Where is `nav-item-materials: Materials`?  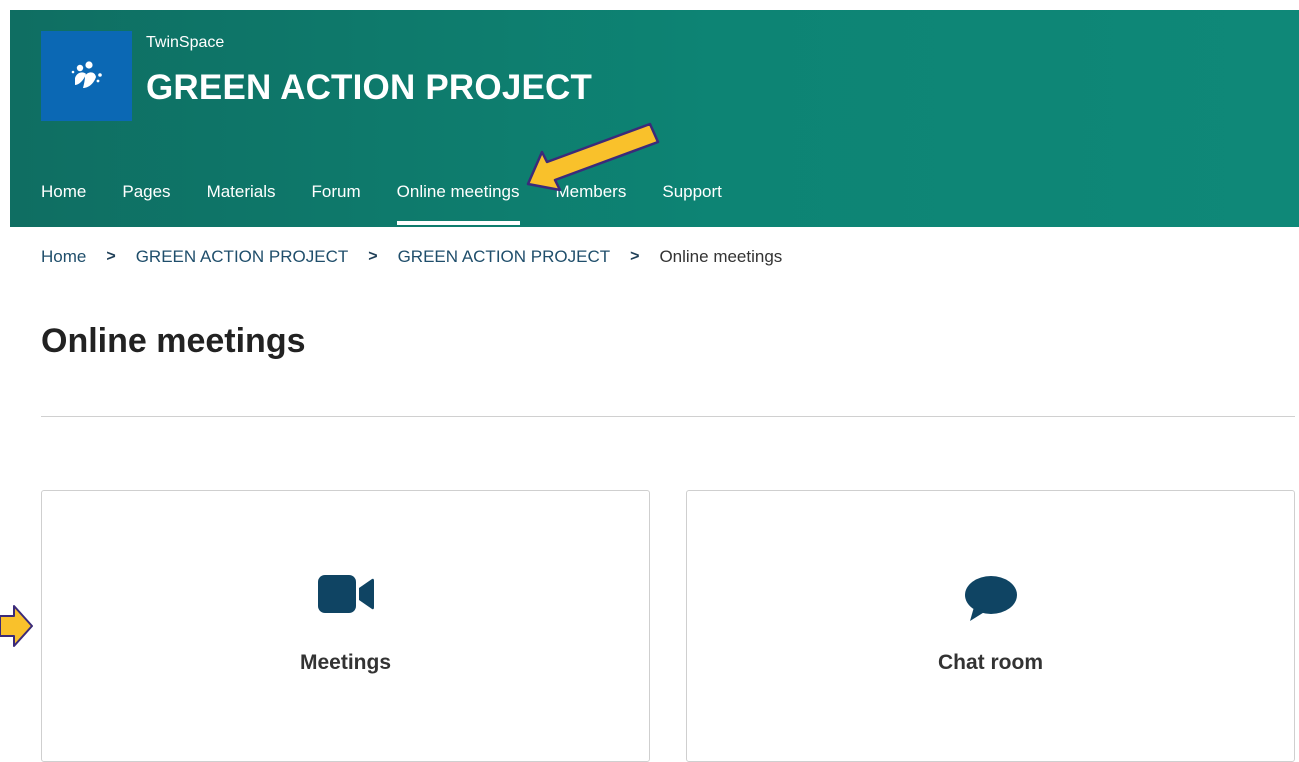
nav-item-materials: Materials is located at coordinates (241, 199).